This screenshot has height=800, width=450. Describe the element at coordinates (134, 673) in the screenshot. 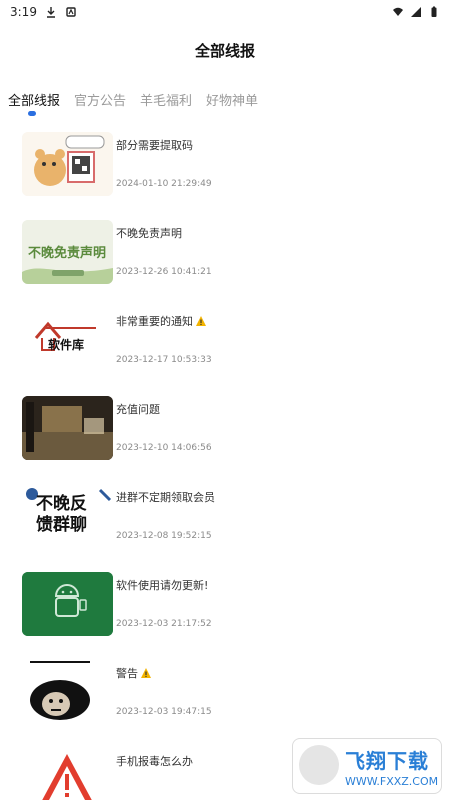

I see `item-title: 警告` at that location.